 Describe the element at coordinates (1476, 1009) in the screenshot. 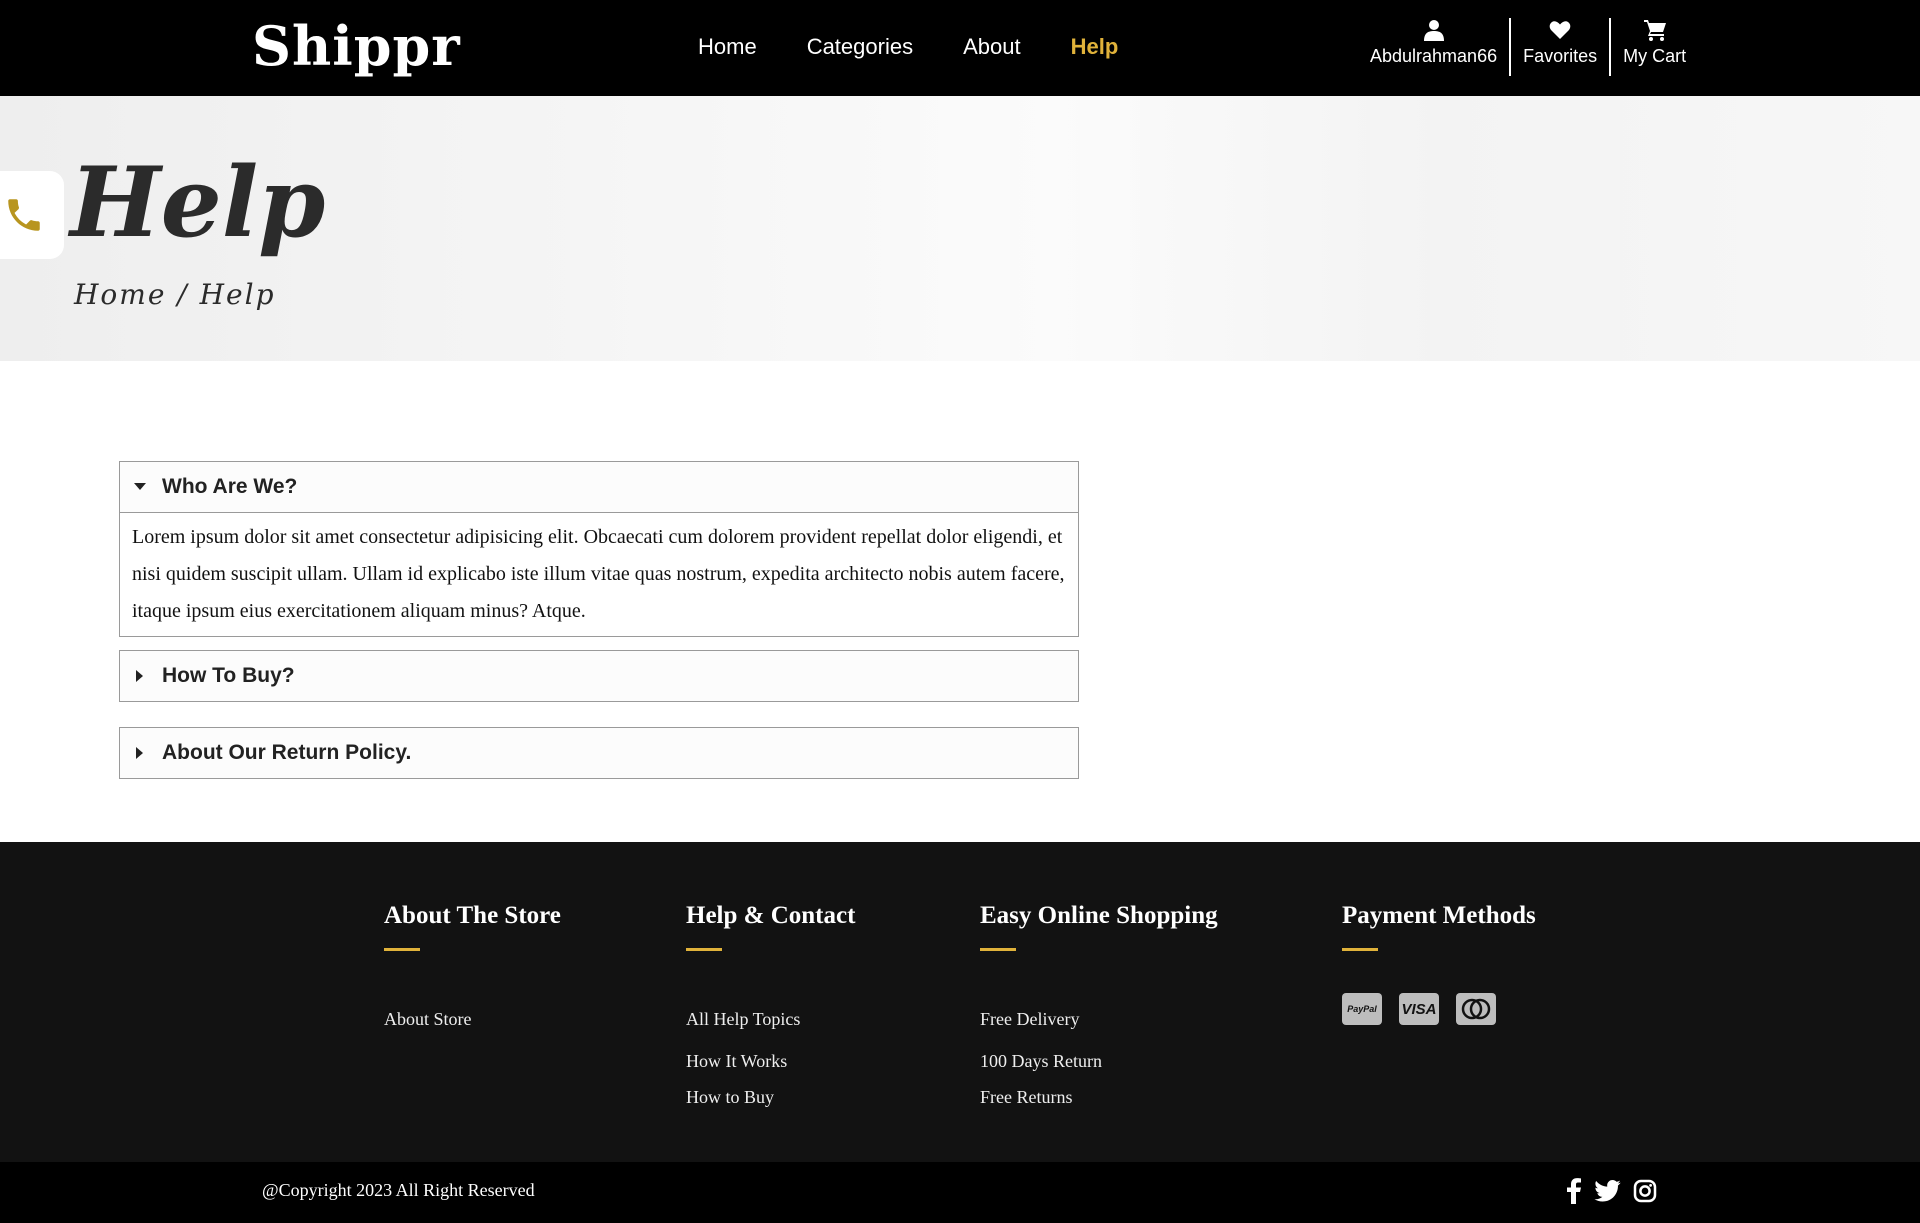

I see `mastercard-icon` at that location.